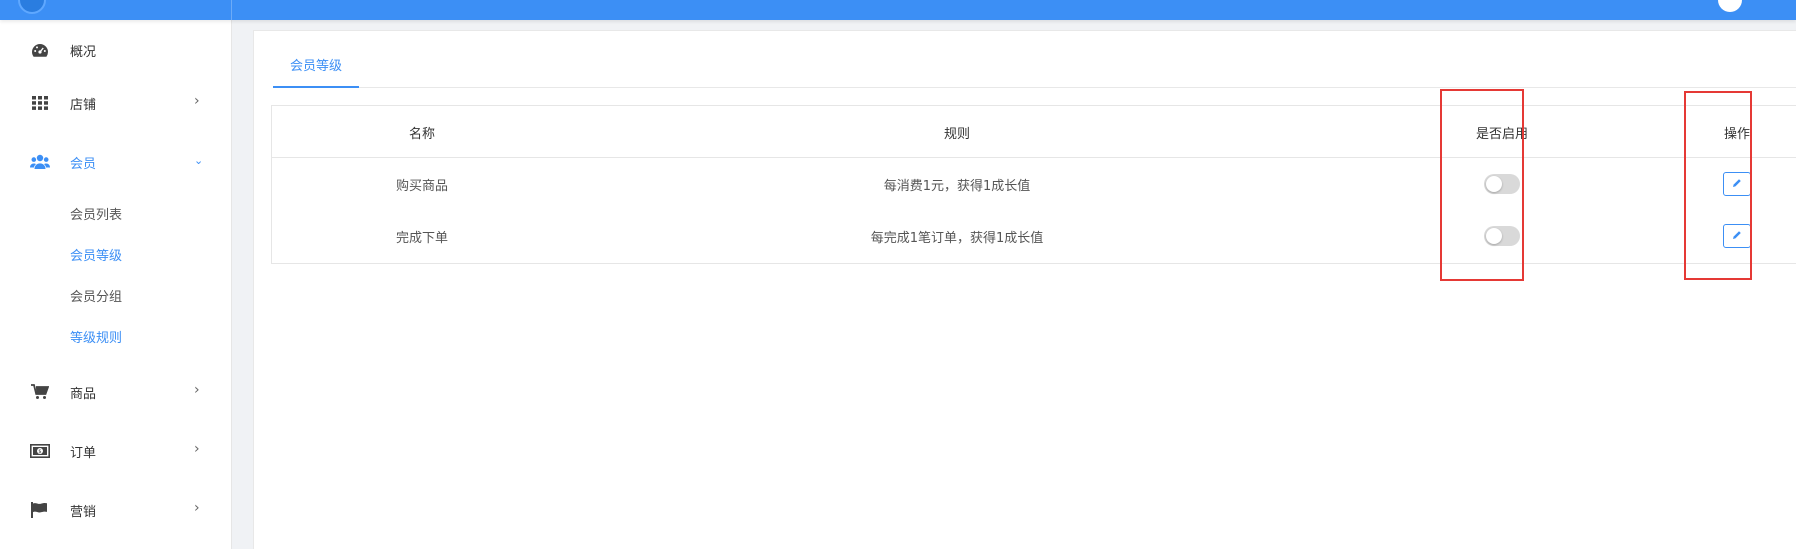 This screenshot has height=549, width=1796. Describe the element at coordinates (421, 186) in the screenshot. I see `row-name: 购买商品` at that location.